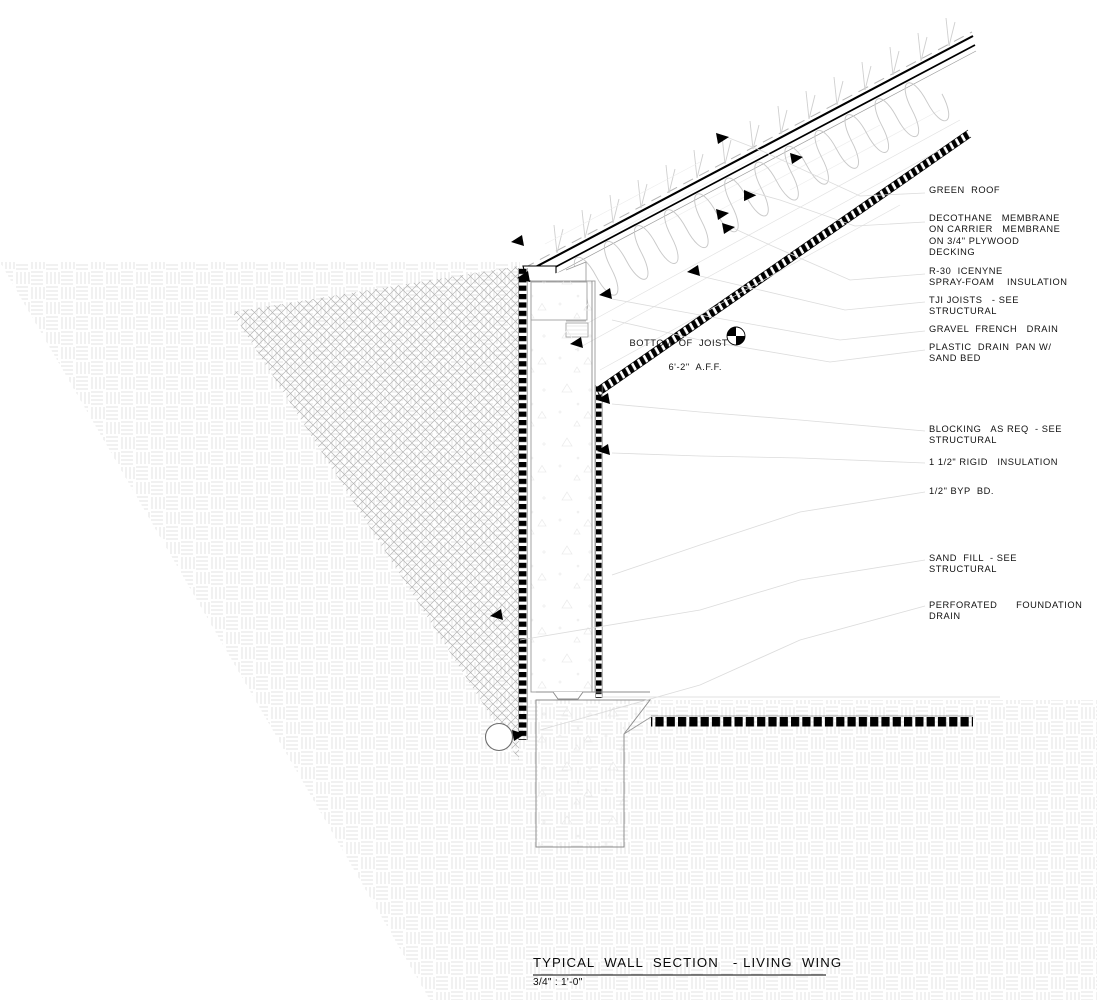 The height and width of the screenshot is (1000, 1097). I want to click on annotation-green-roof: GREEN ROOF, so click(965, 190).